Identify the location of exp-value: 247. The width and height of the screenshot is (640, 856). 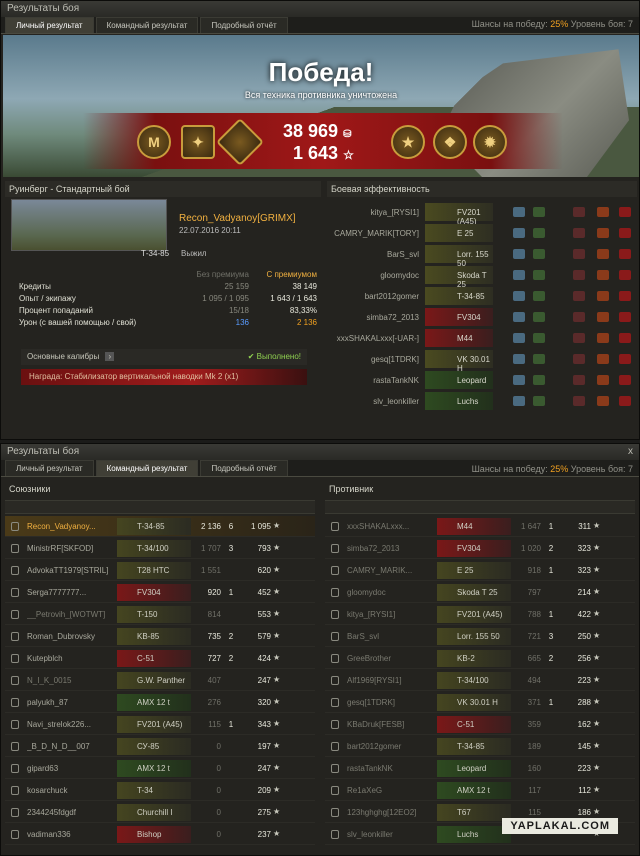
(264, 768).